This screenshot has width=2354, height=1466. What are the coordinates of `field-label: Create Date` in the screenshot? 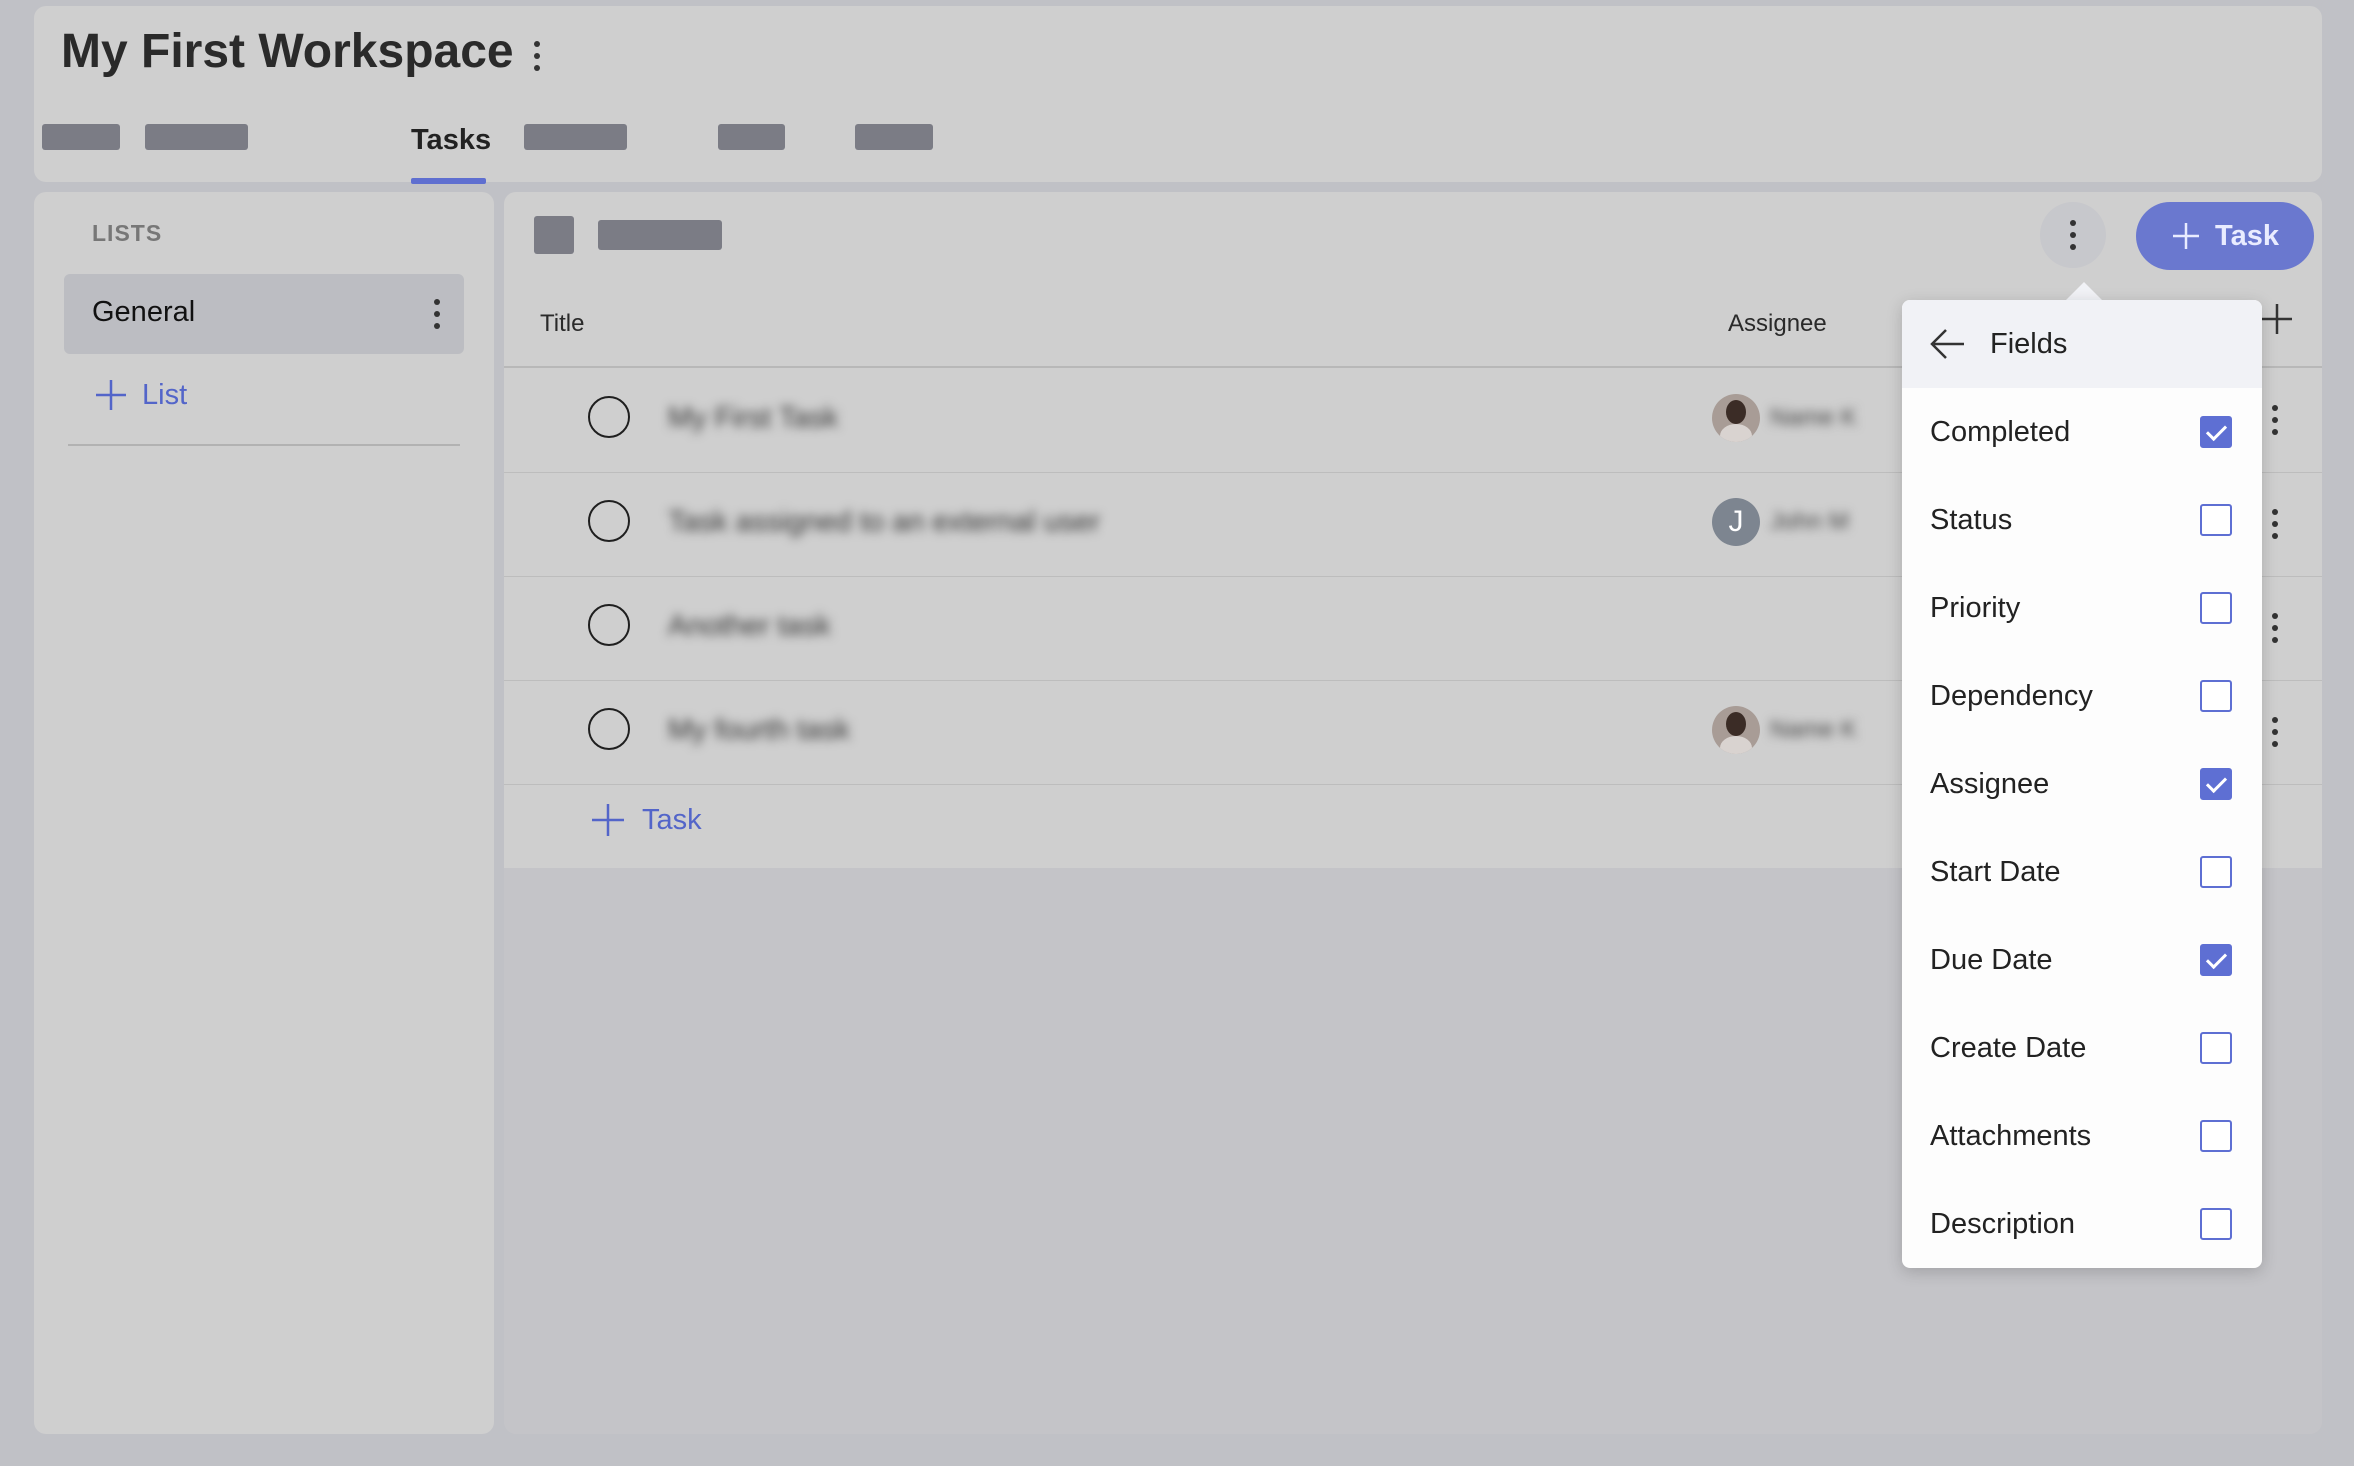 It's located at (2008, 1048).